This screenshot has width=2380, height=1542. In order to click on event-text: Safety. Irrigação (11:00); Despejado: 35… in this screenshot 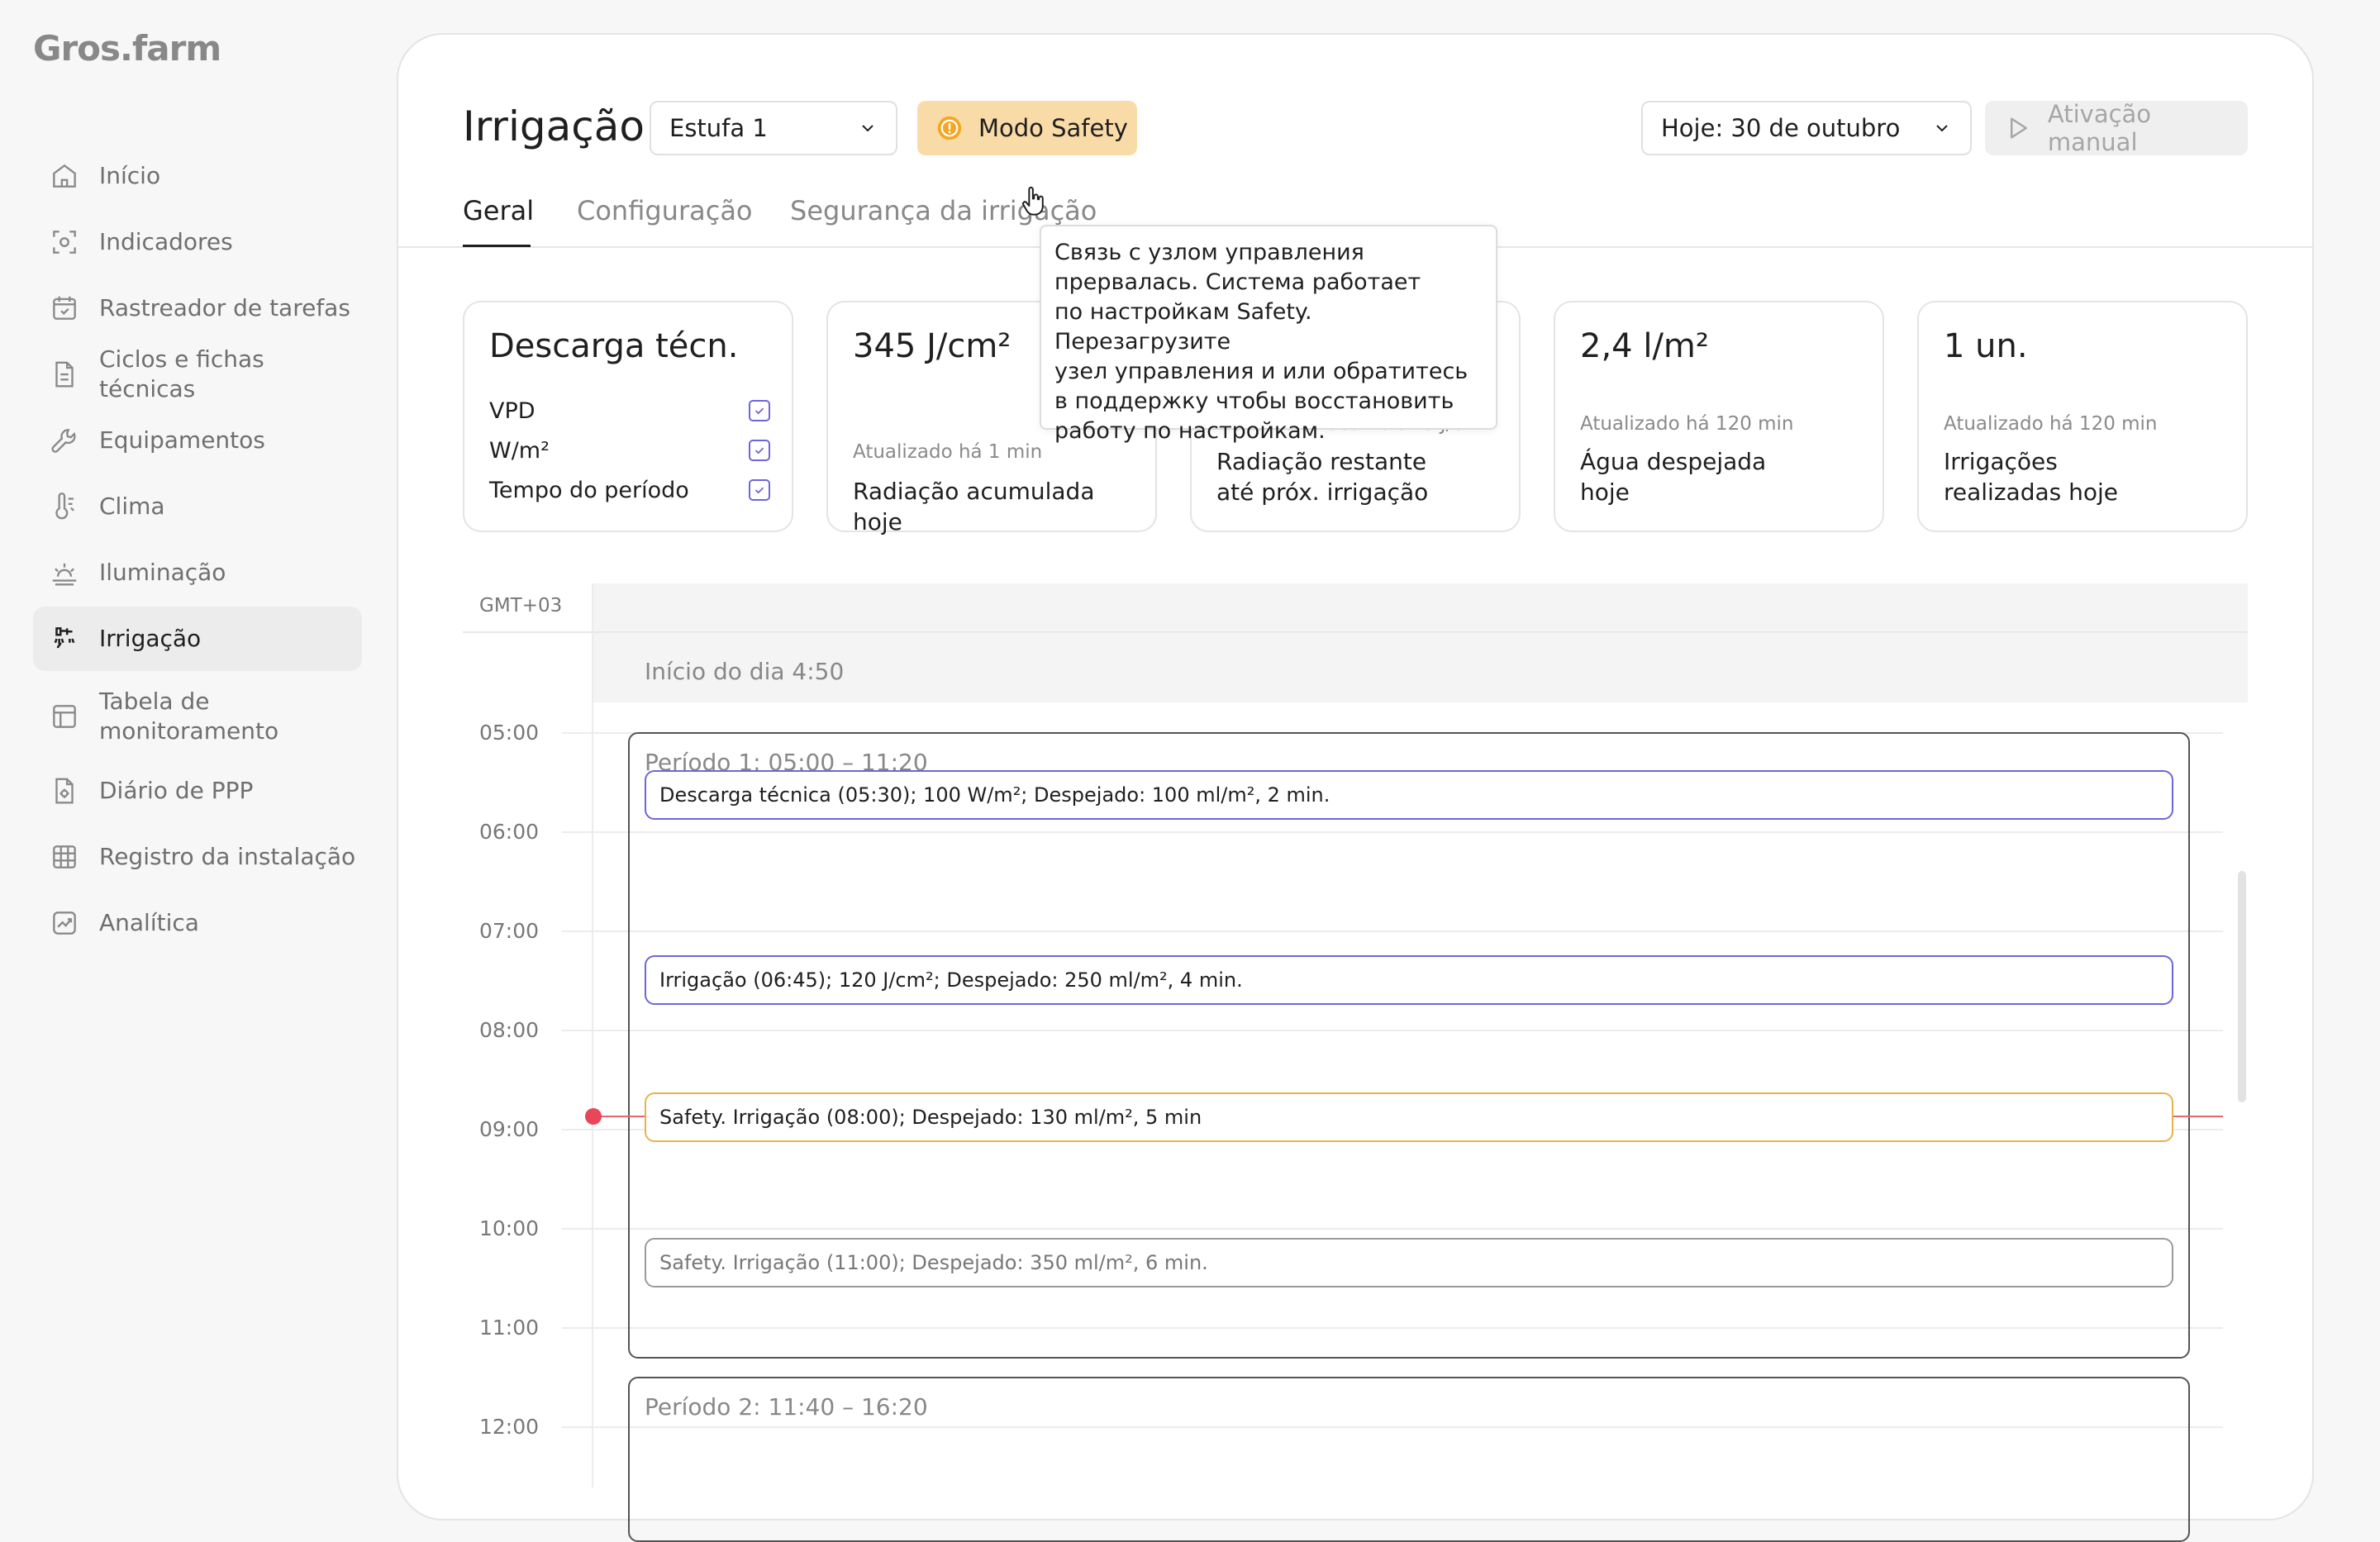, I will do `click(933, 1262)`.